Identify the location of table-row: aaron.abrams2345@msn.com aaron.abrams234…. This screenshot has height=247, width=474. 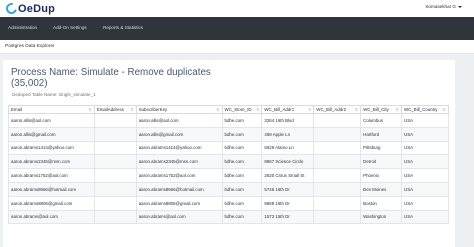
(228, 162).